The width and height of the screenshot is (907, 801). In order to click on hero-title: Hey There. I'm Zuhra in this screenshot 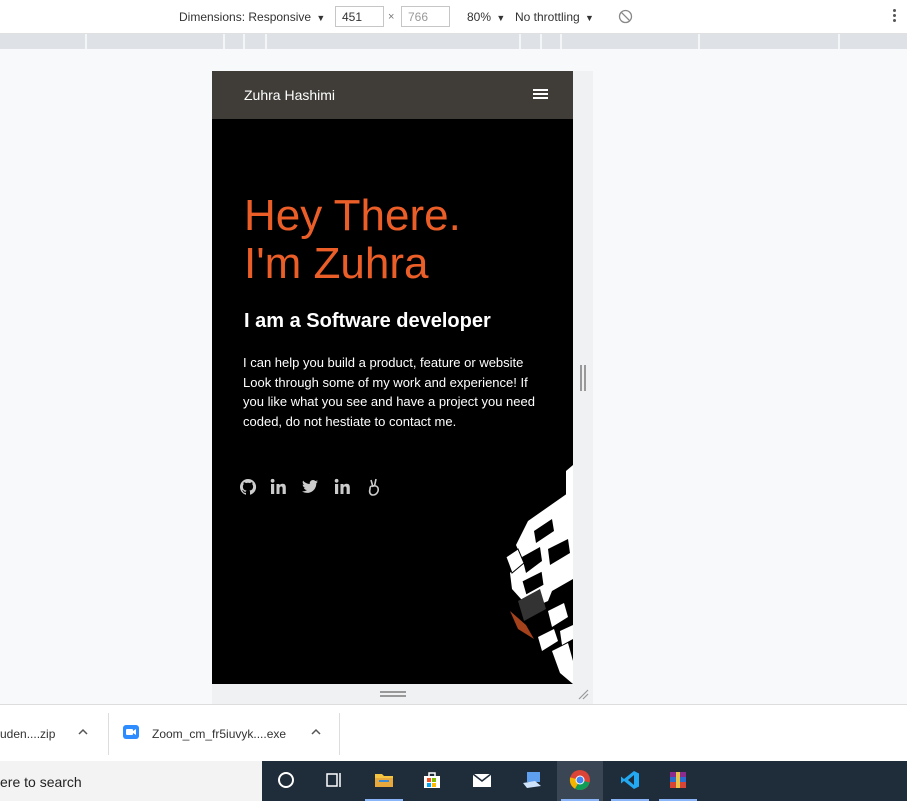, I will do `click(352, 240)`.